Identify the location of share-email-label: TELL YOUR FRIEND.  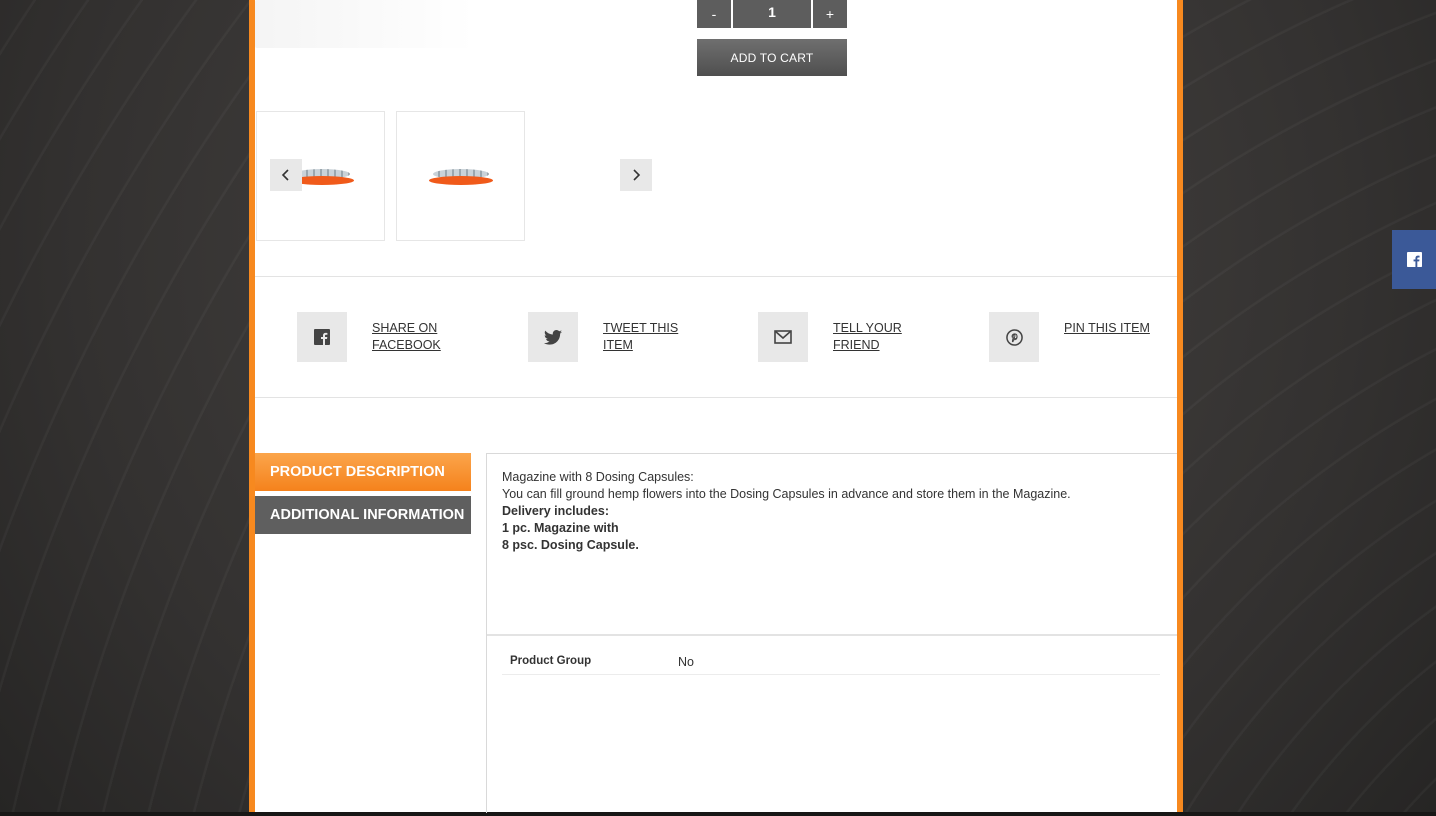
(878, 337).